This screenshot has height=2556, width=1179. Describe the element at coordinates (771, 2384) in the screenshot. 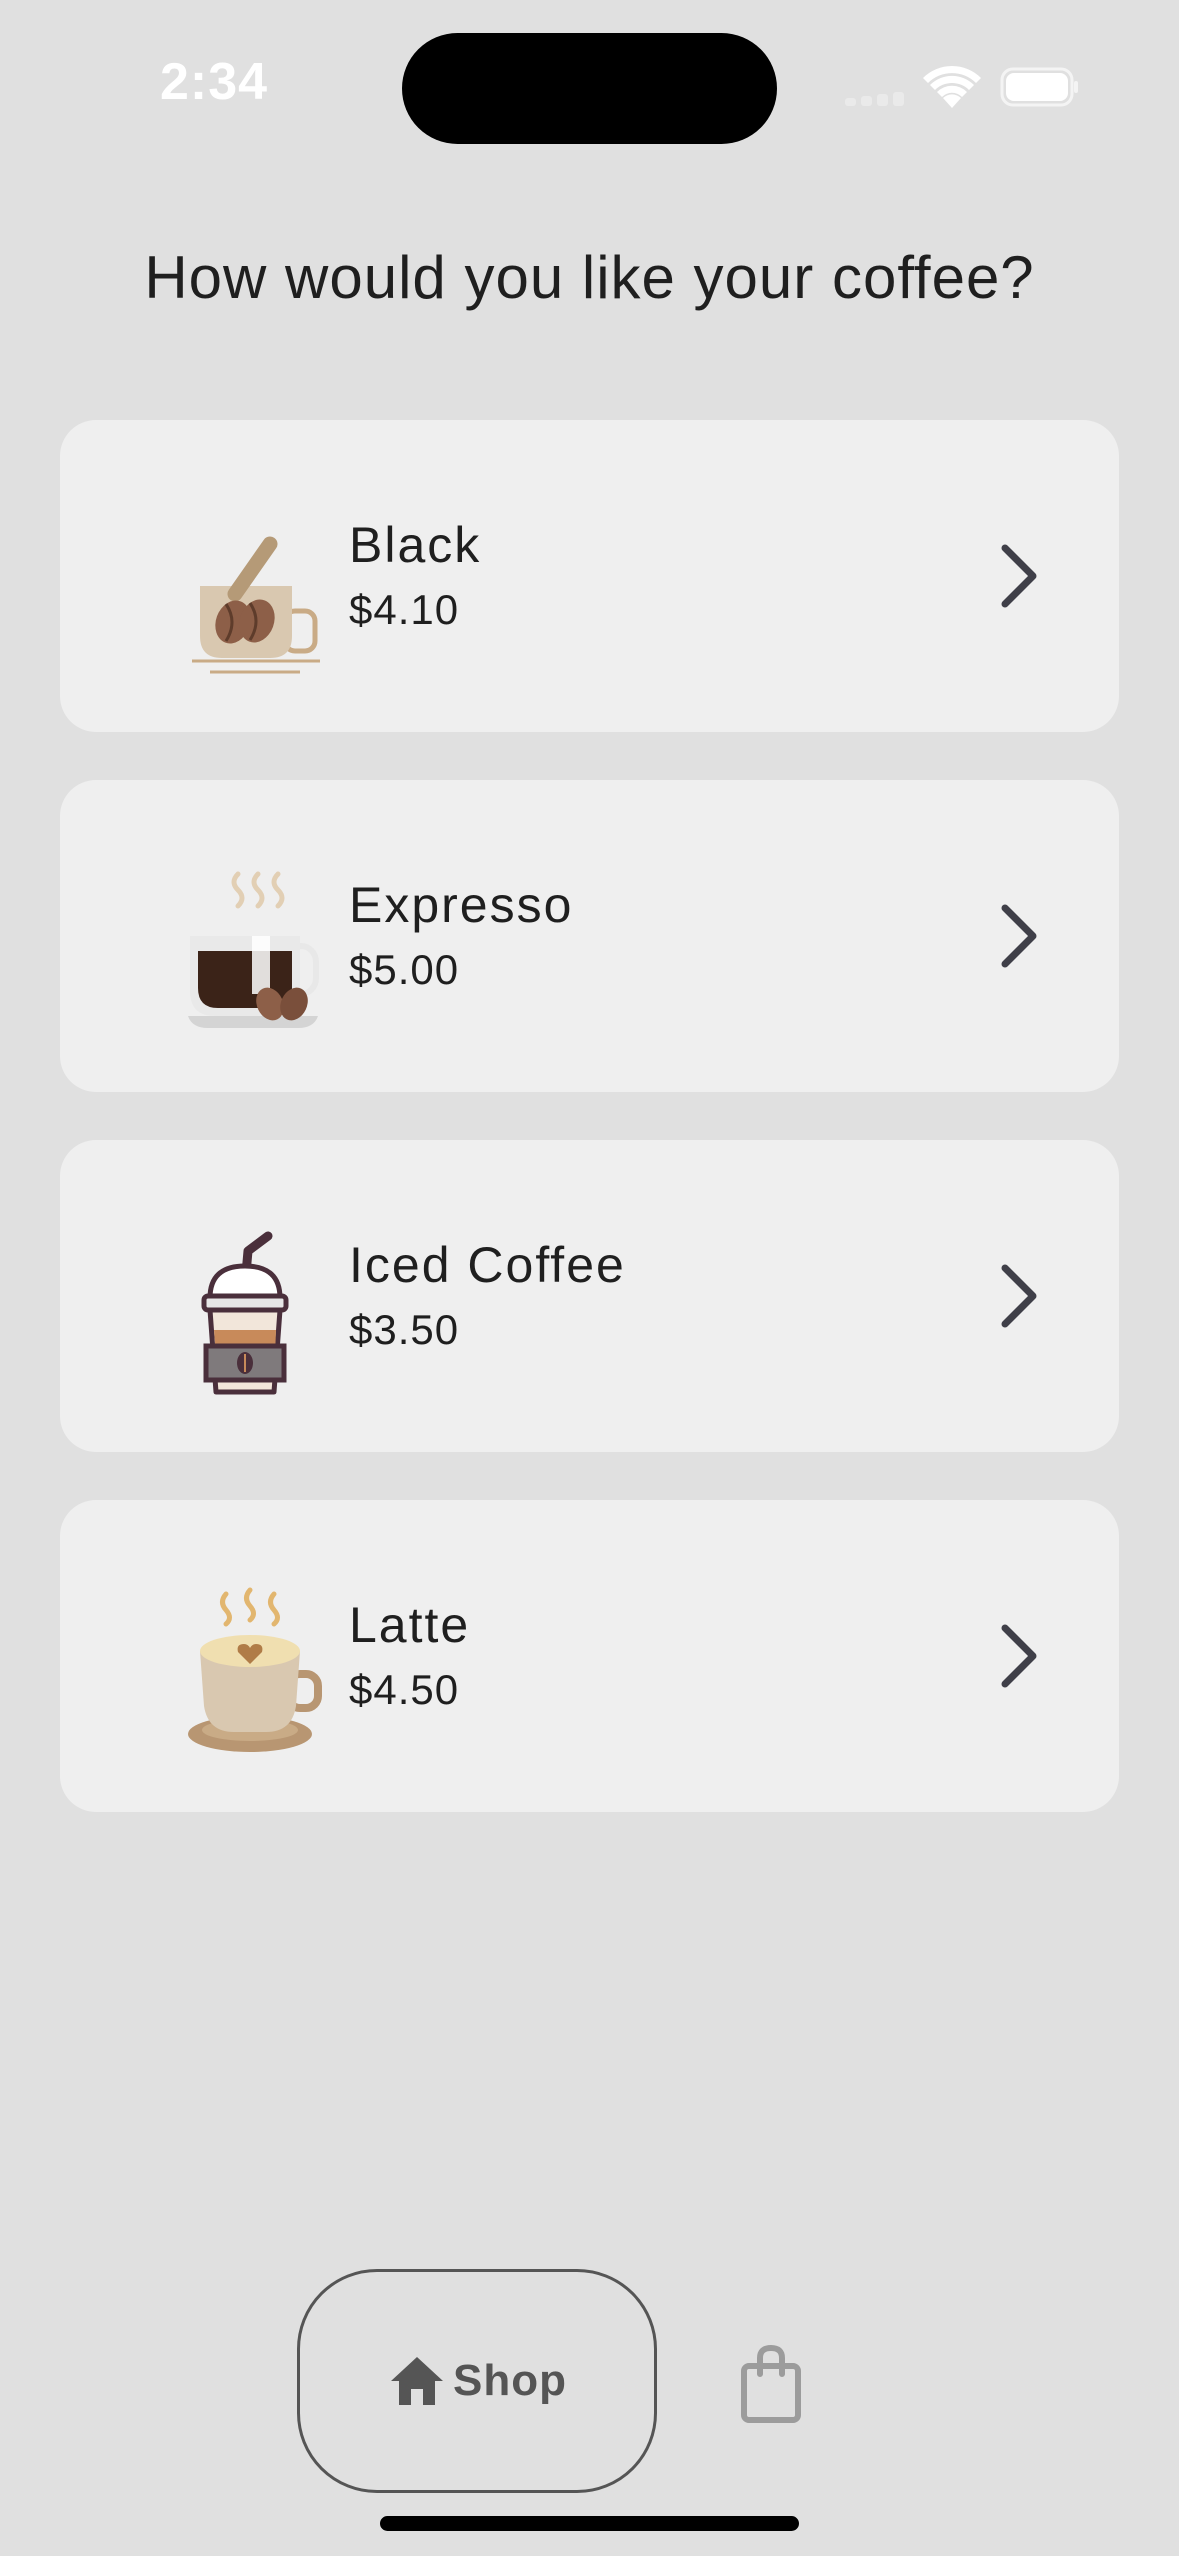

I see `shopping-bag-icon` at that location.